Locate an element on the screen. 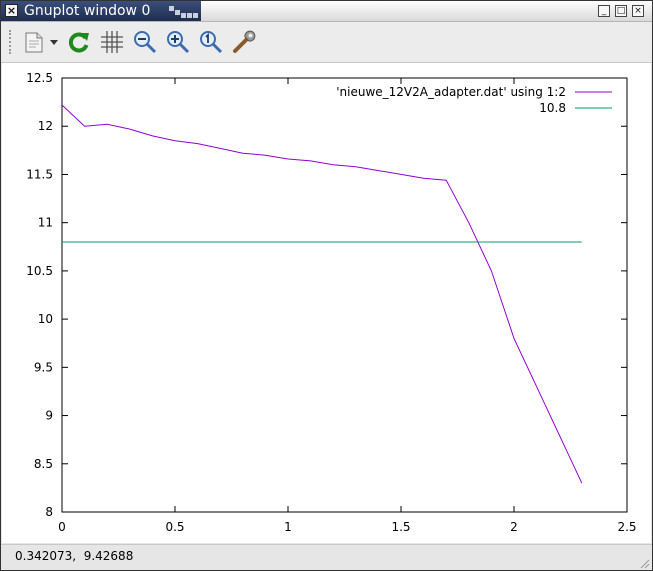  x-tick-label: 0 is located at coordinates (62, 527).